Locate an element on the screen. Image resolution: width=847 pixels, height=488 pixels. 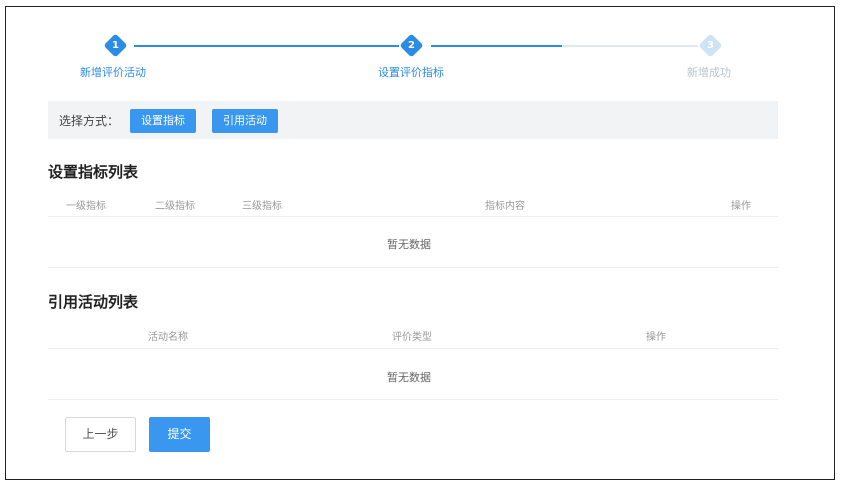
step-2-marker: 2 is located at coordinates (411, 45).